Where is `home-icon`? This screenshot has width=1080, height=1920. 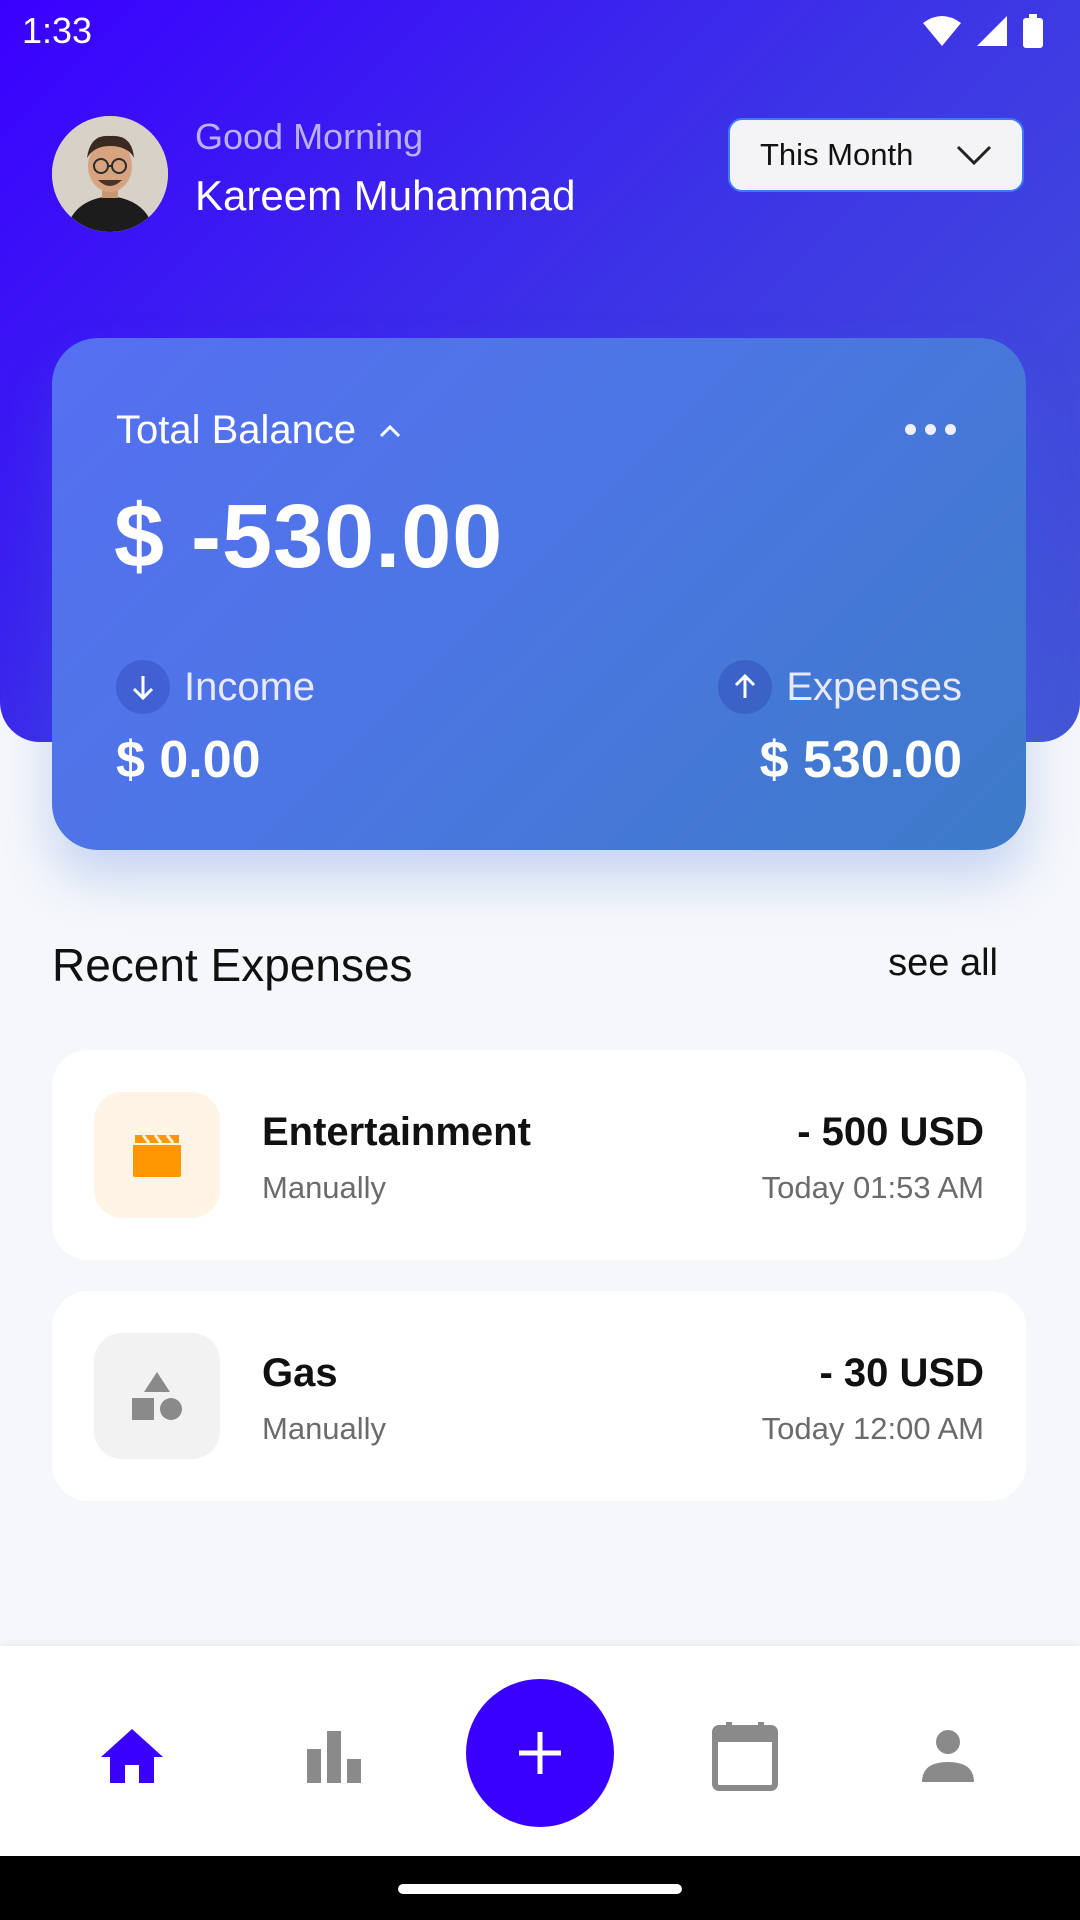 home-icon is located at coordinates (132, 1756).